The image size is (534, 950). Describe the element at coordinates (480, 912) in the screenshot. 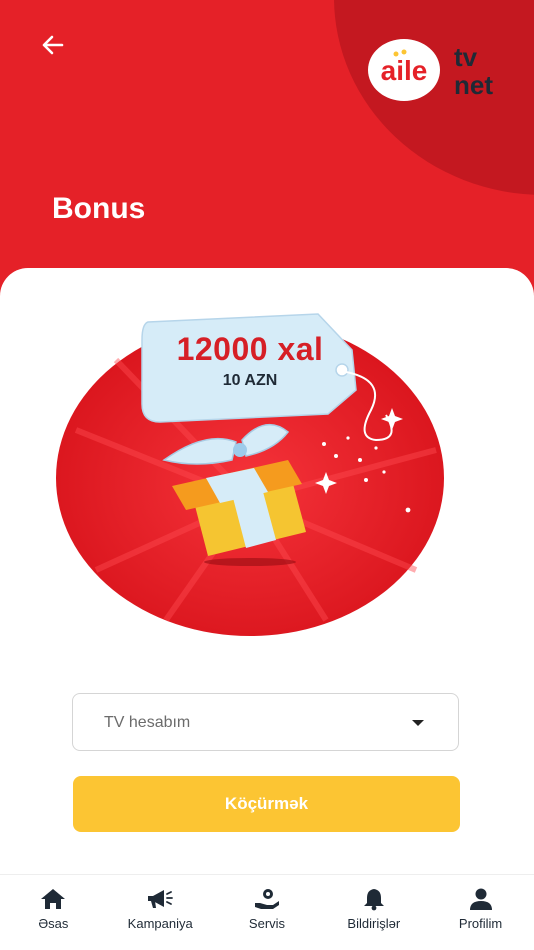

I see `nav-item-profile: Profilim` at that location.